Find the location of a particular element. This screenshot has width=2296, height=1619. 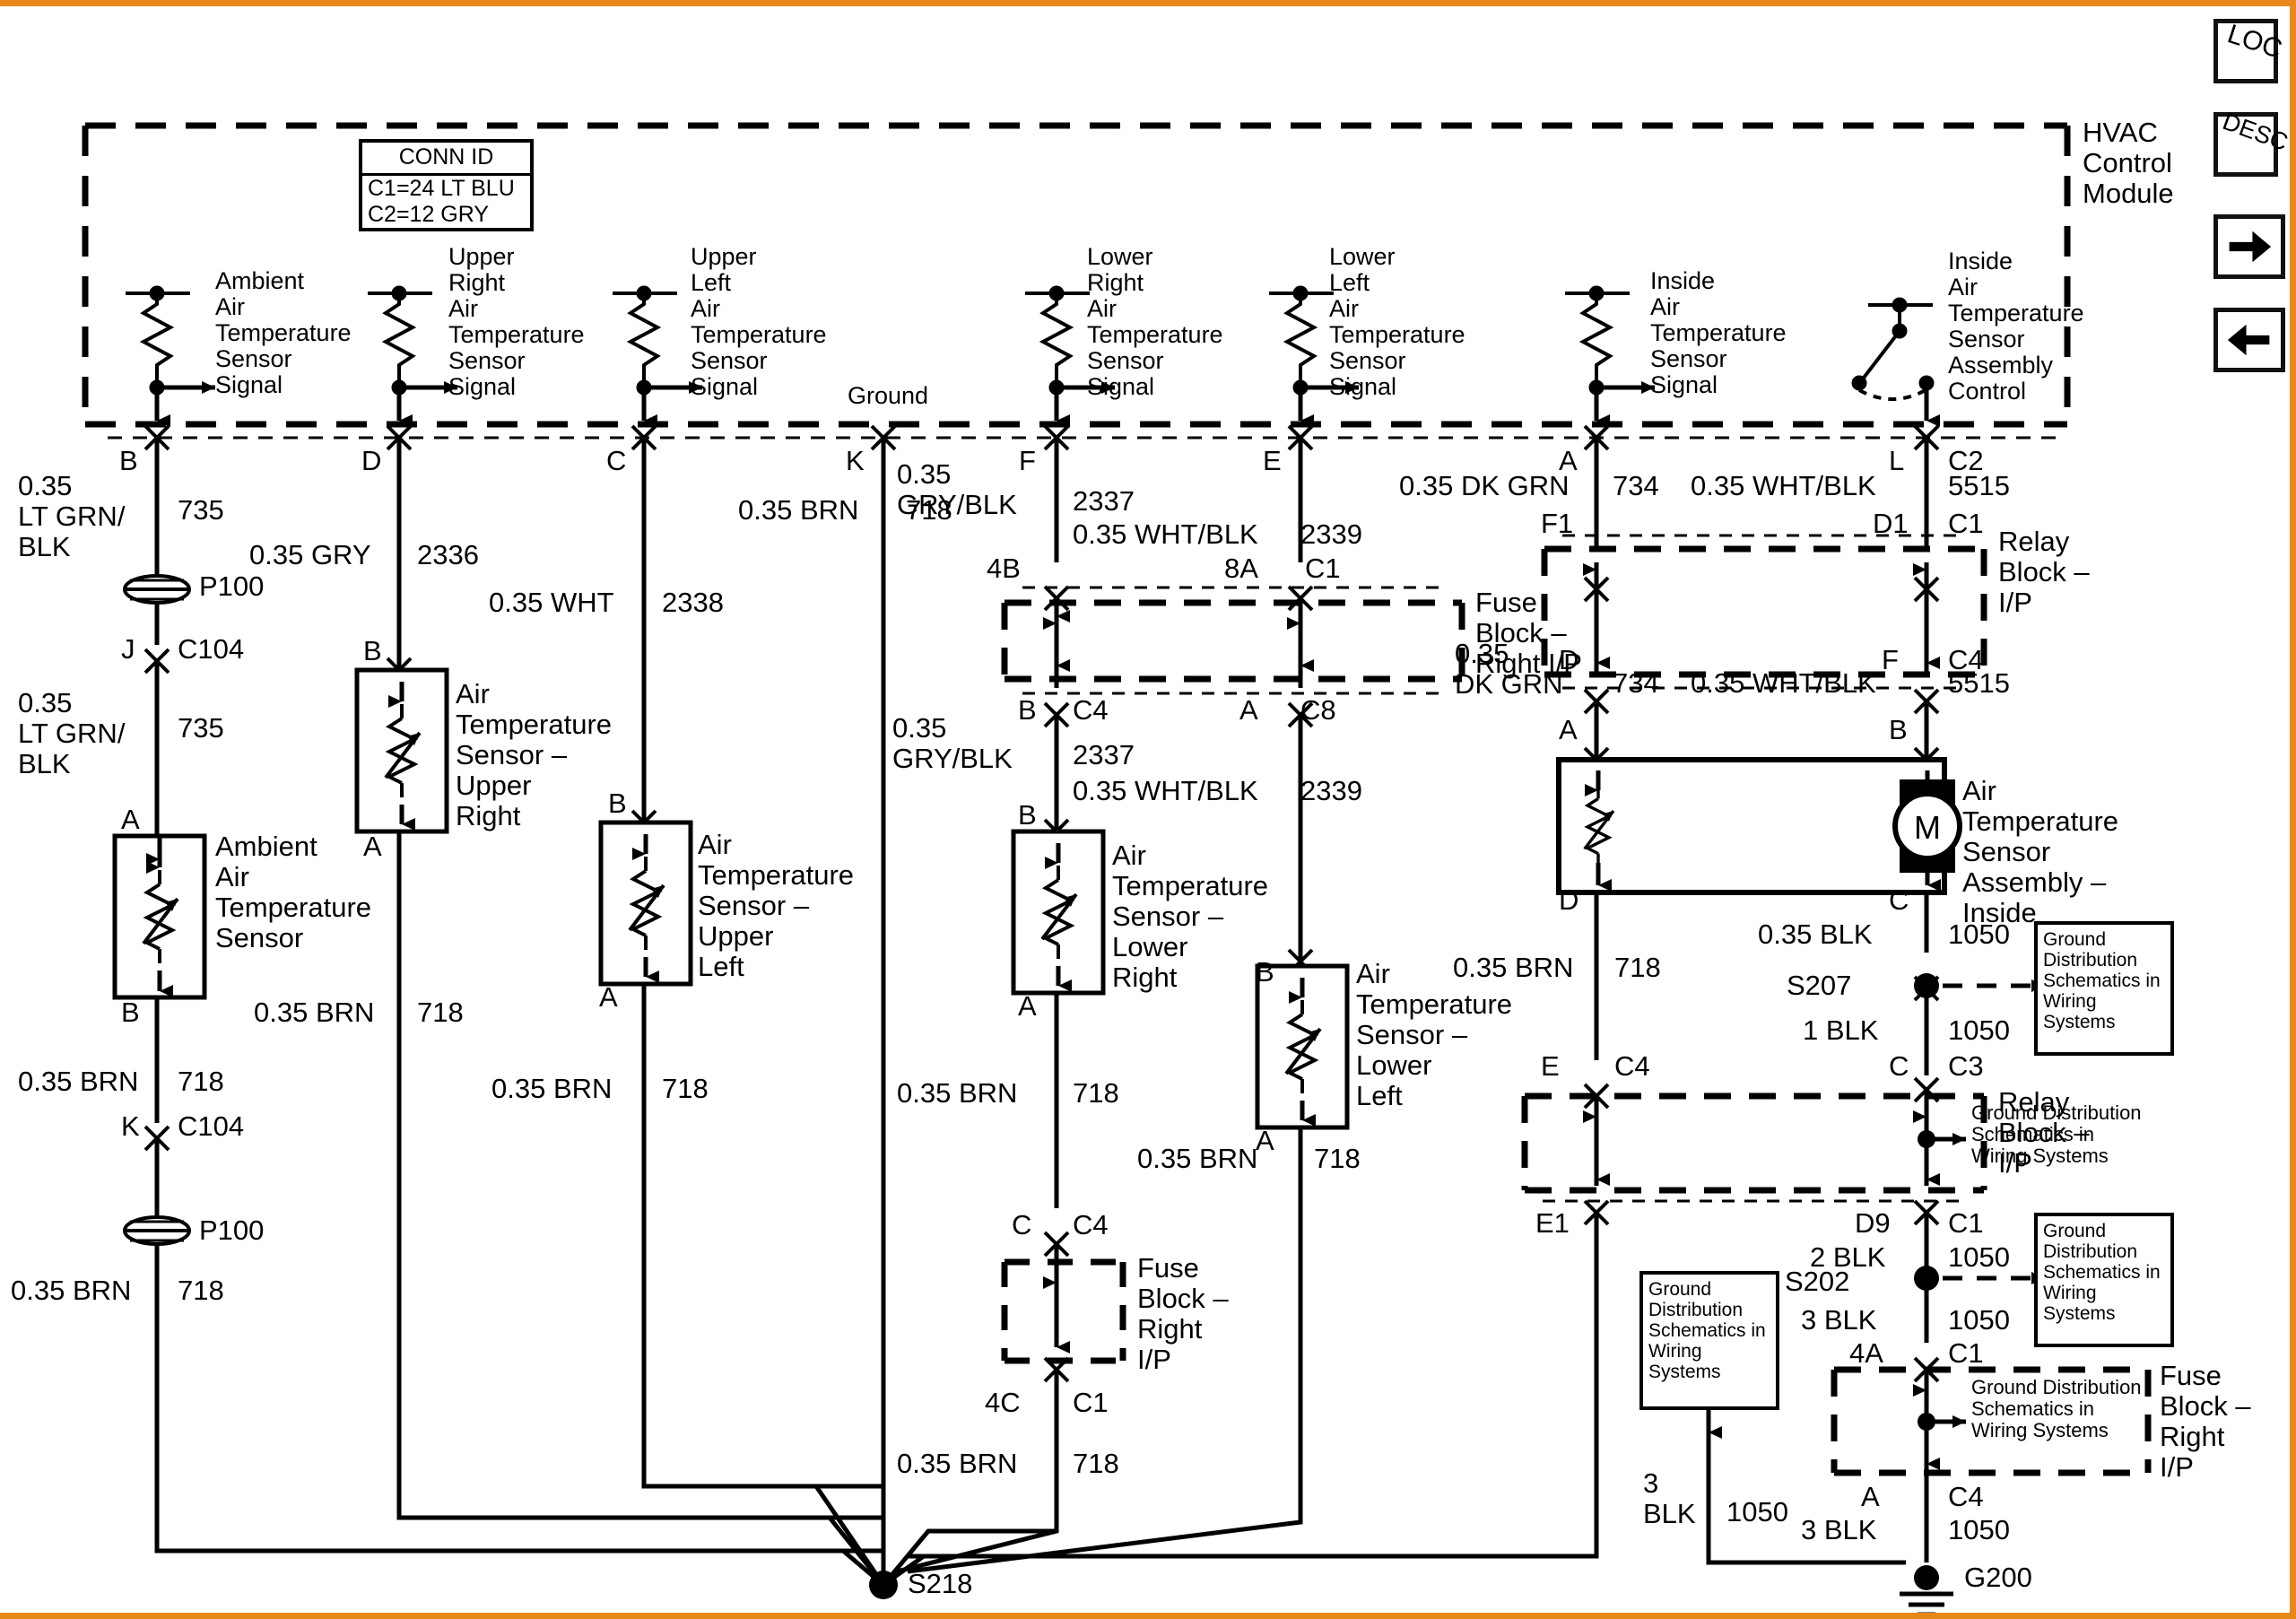

fuse-conn-c1-bottom: C1 is located at coordinates (1966, 1353).